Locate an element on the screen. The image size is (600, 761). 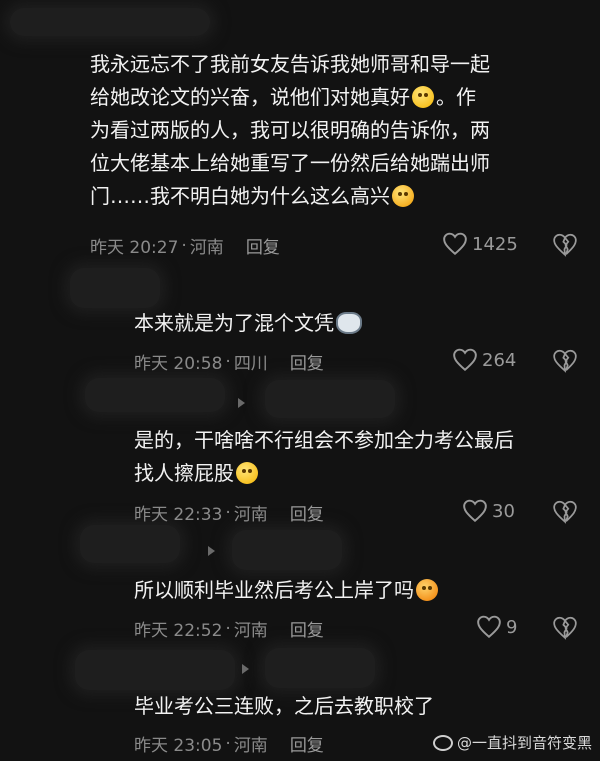
like-button: 1425 is located at coordinates (480, 244).